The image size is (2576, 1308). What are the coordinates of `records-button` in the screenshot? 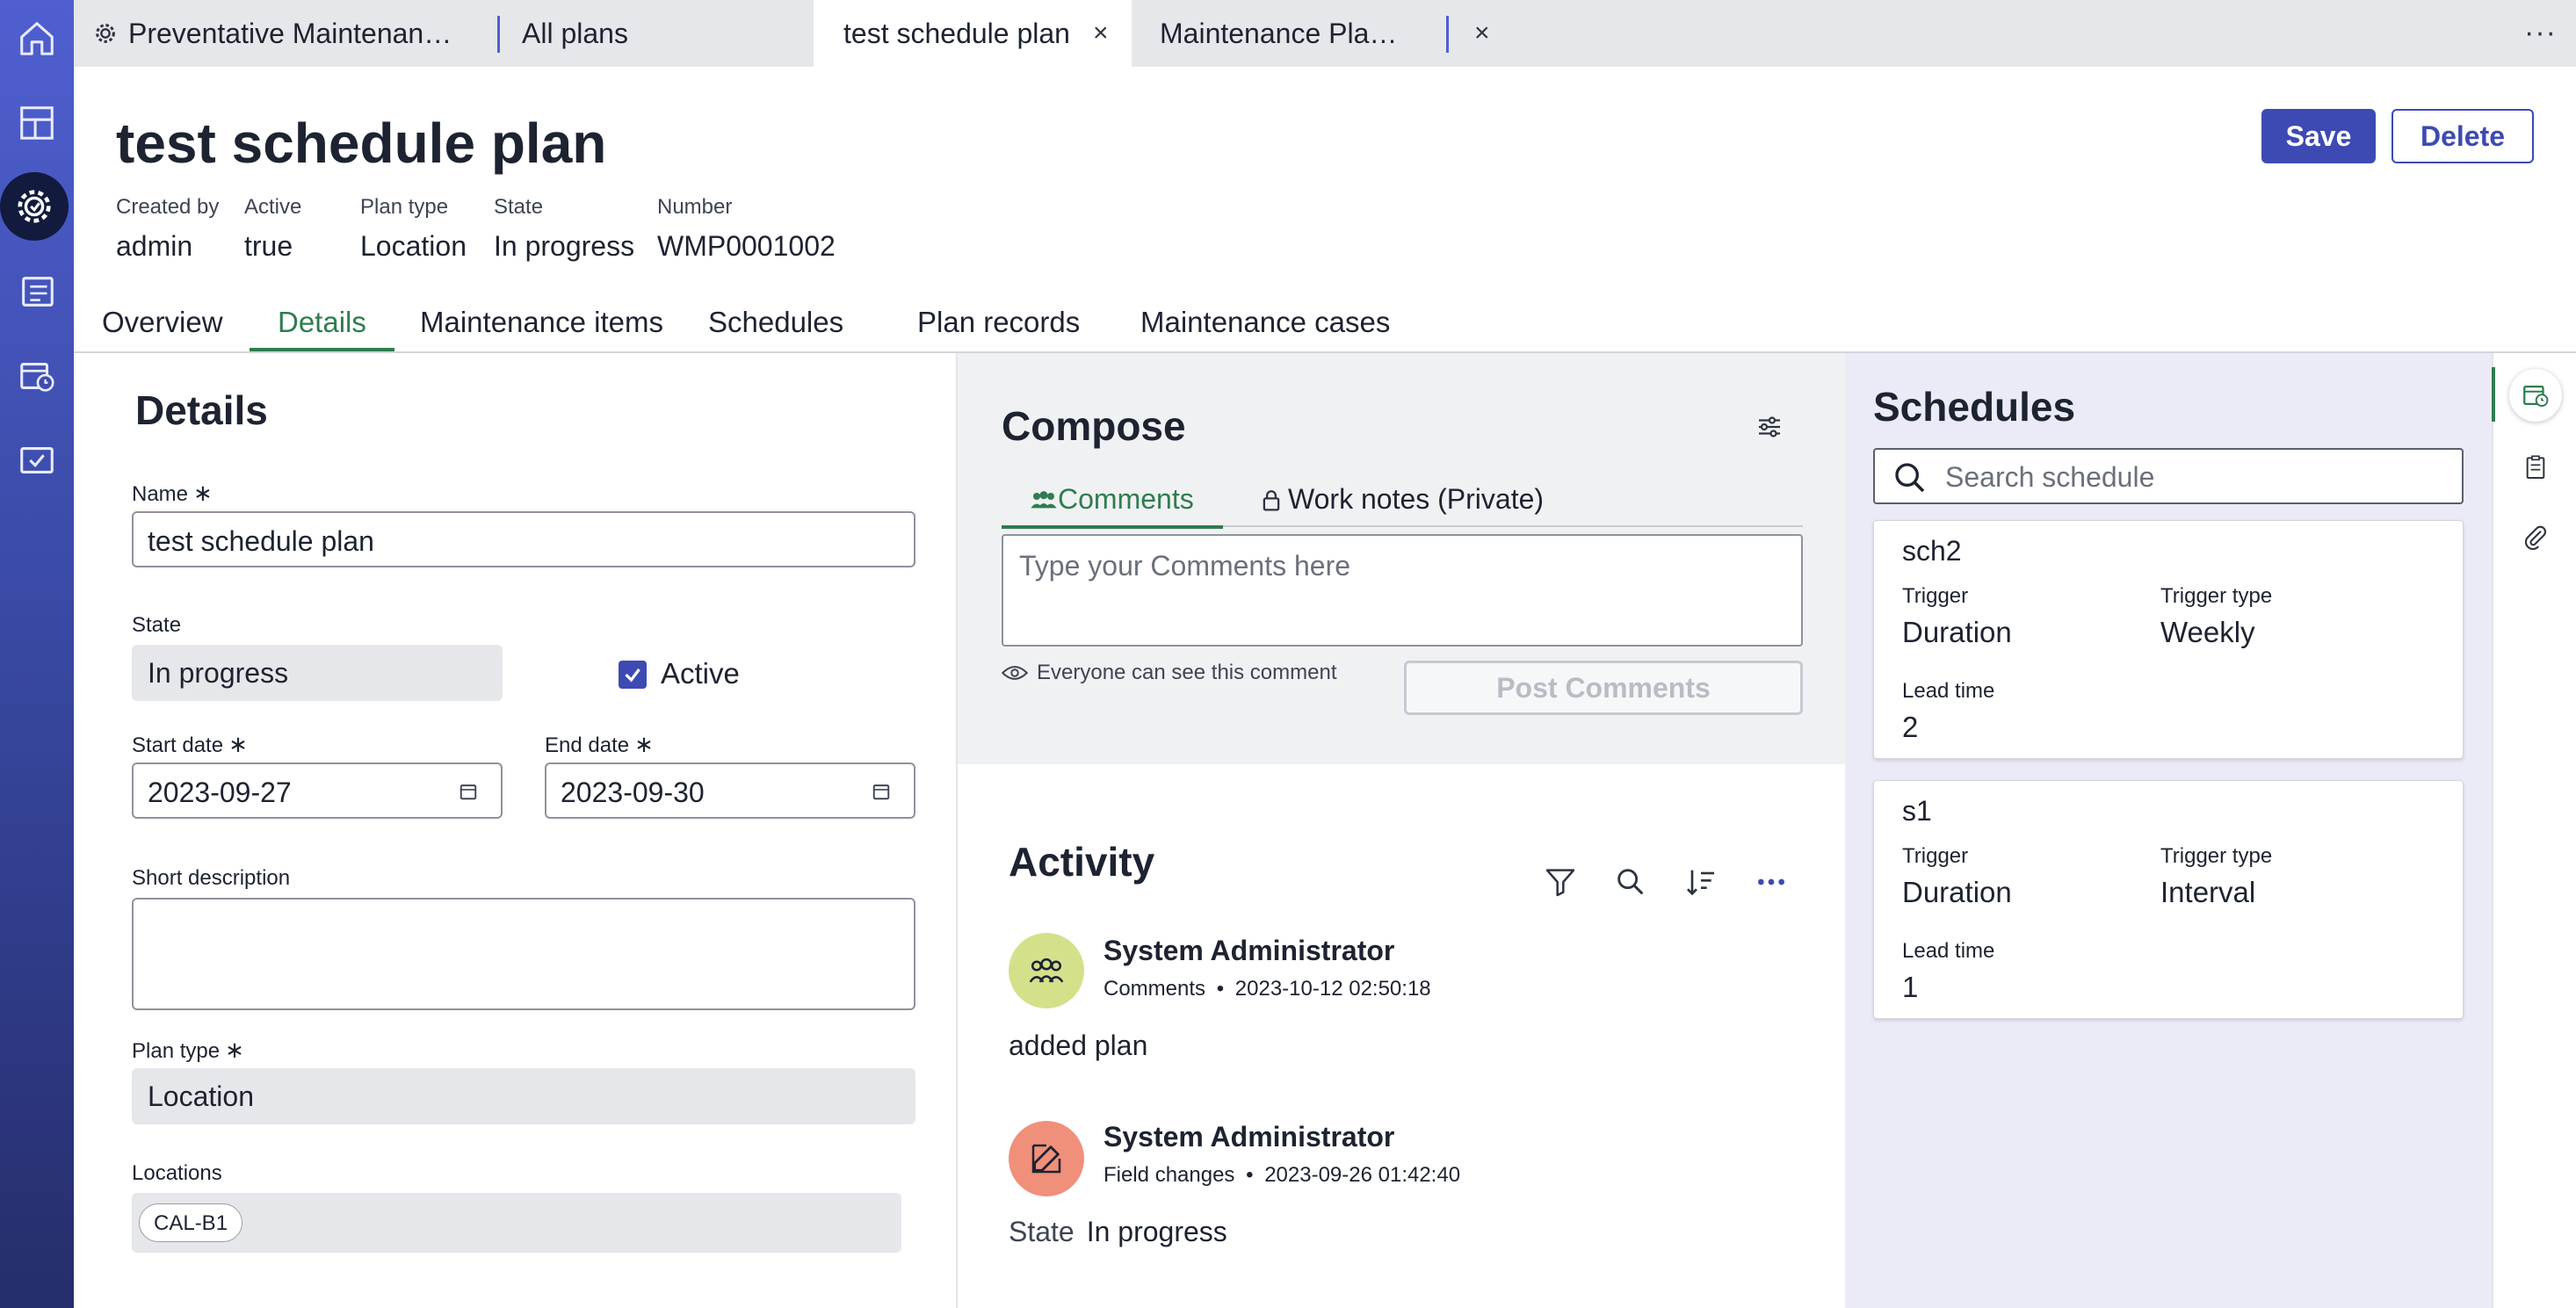 It's located at (37, 291).